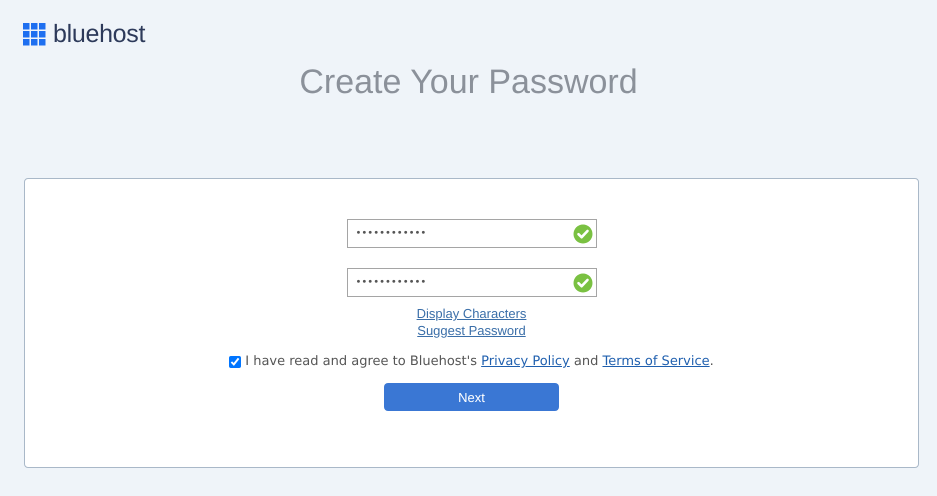 Image resolution: width=937 pixels, height=496 pixels. Describe the element at coordinates (525, 361) in the screenshot. I see `policy-link: Privacy Policy` at that location.